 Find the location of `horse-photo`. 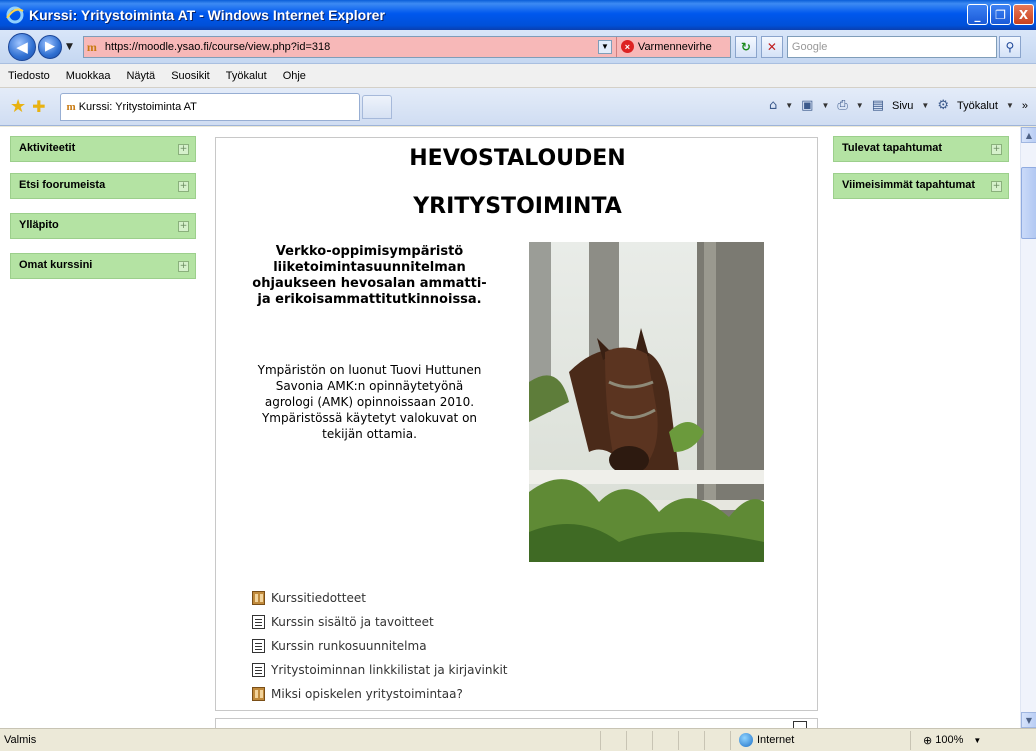

horse-photo is located at coordinates (646, 402).